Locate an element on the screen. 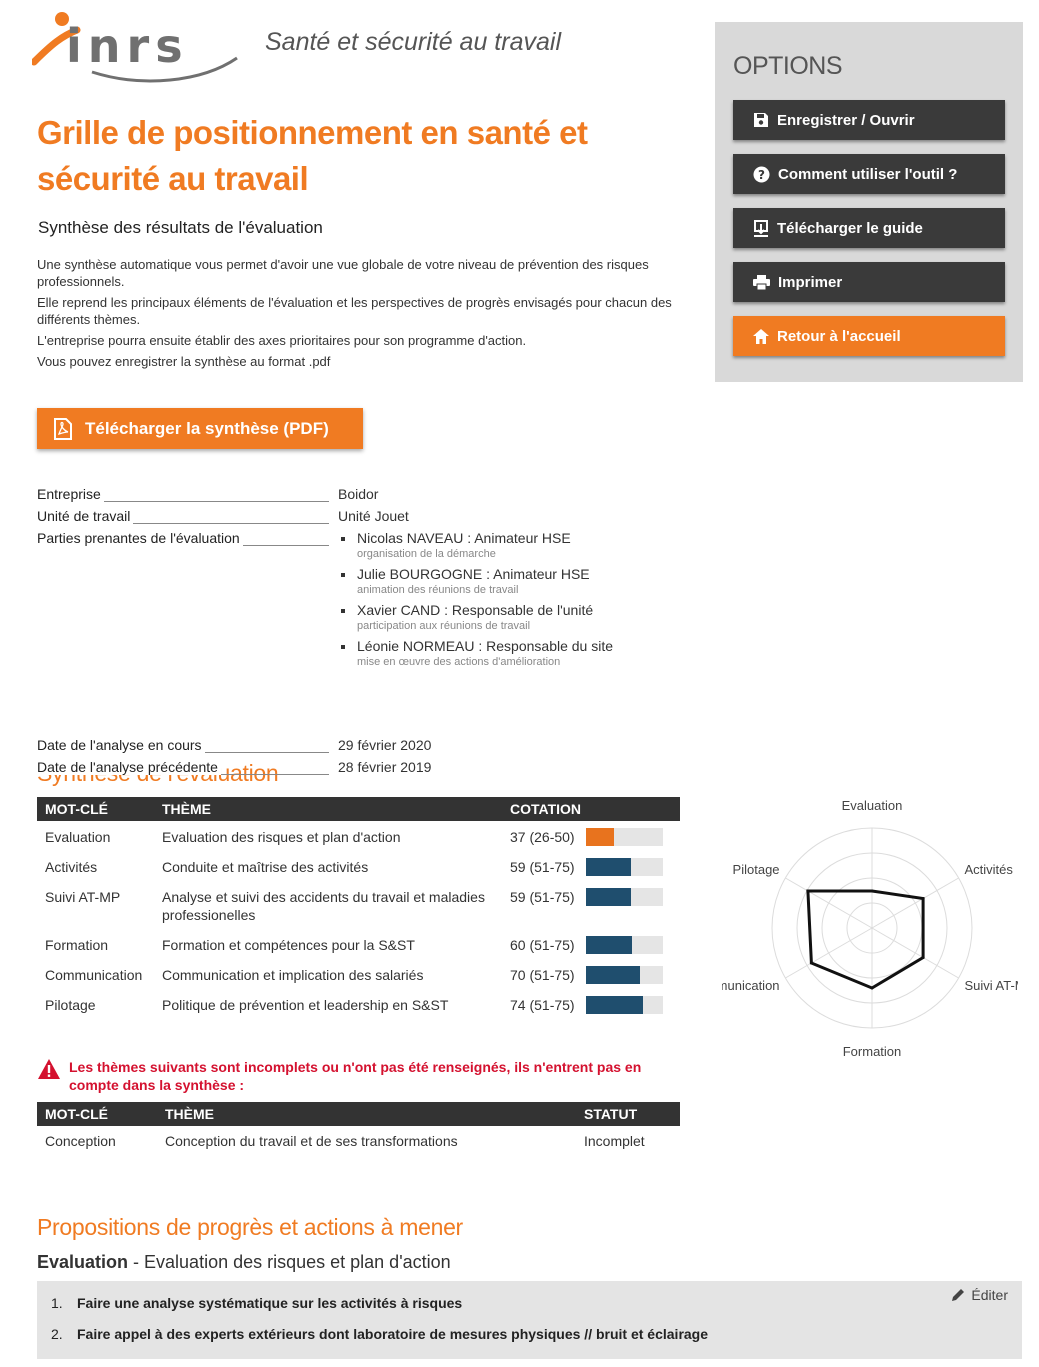  stakeholder-role: animation des réunions de travail is located at coordinates (438, 590).